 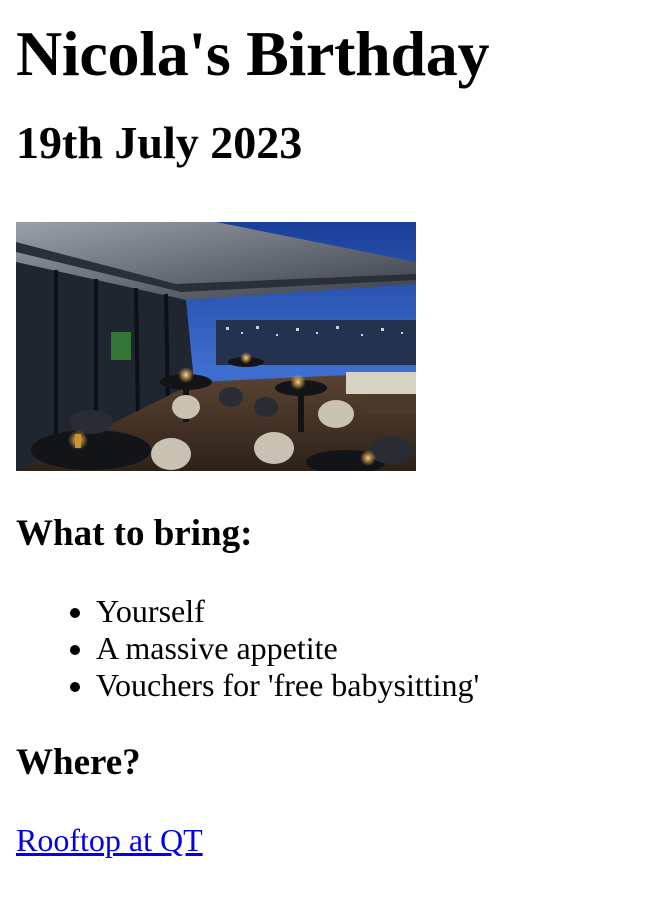 I want to click on list-item: Yourself, so click(x=364, y=611).